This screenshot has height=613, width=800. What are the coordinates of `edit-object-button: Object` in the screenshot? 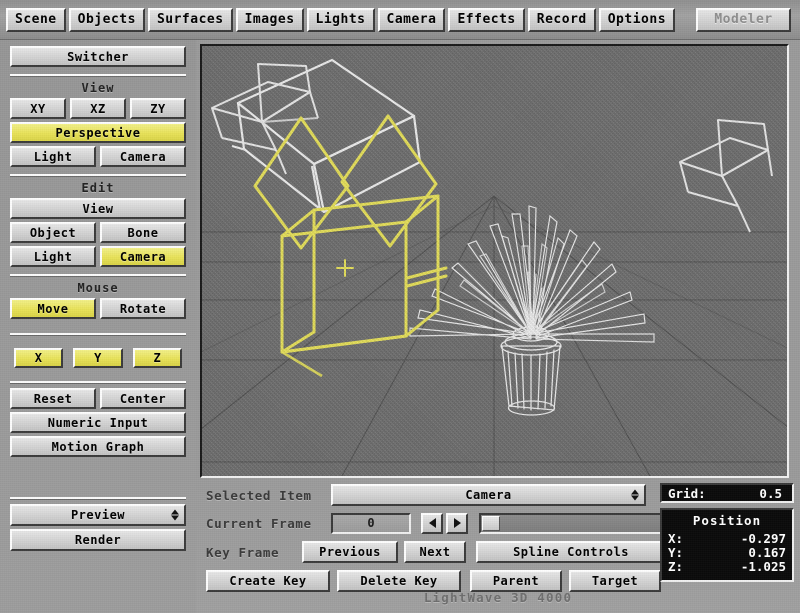 It's located at (53, 232).